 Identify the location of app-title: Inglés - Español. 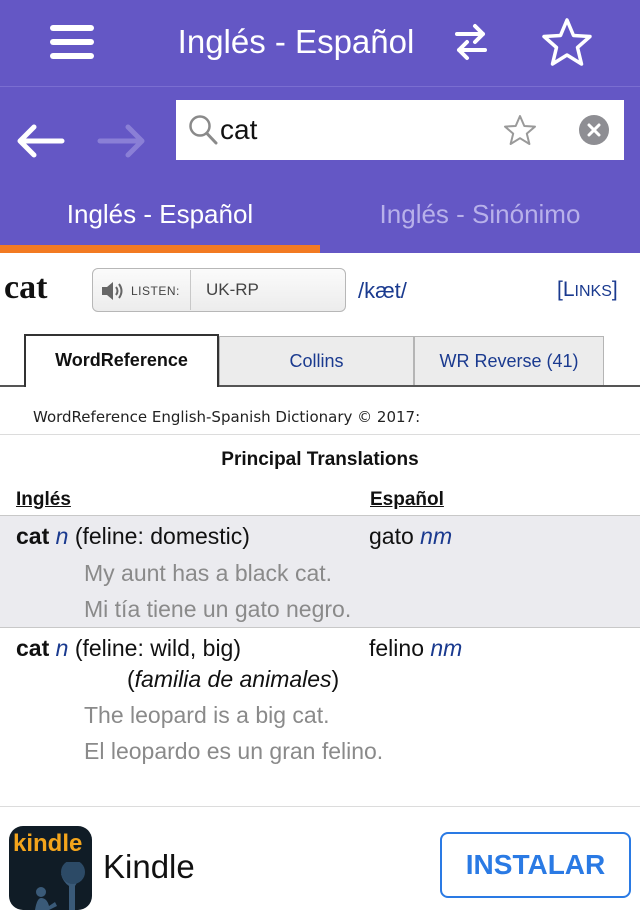
(296, 41).